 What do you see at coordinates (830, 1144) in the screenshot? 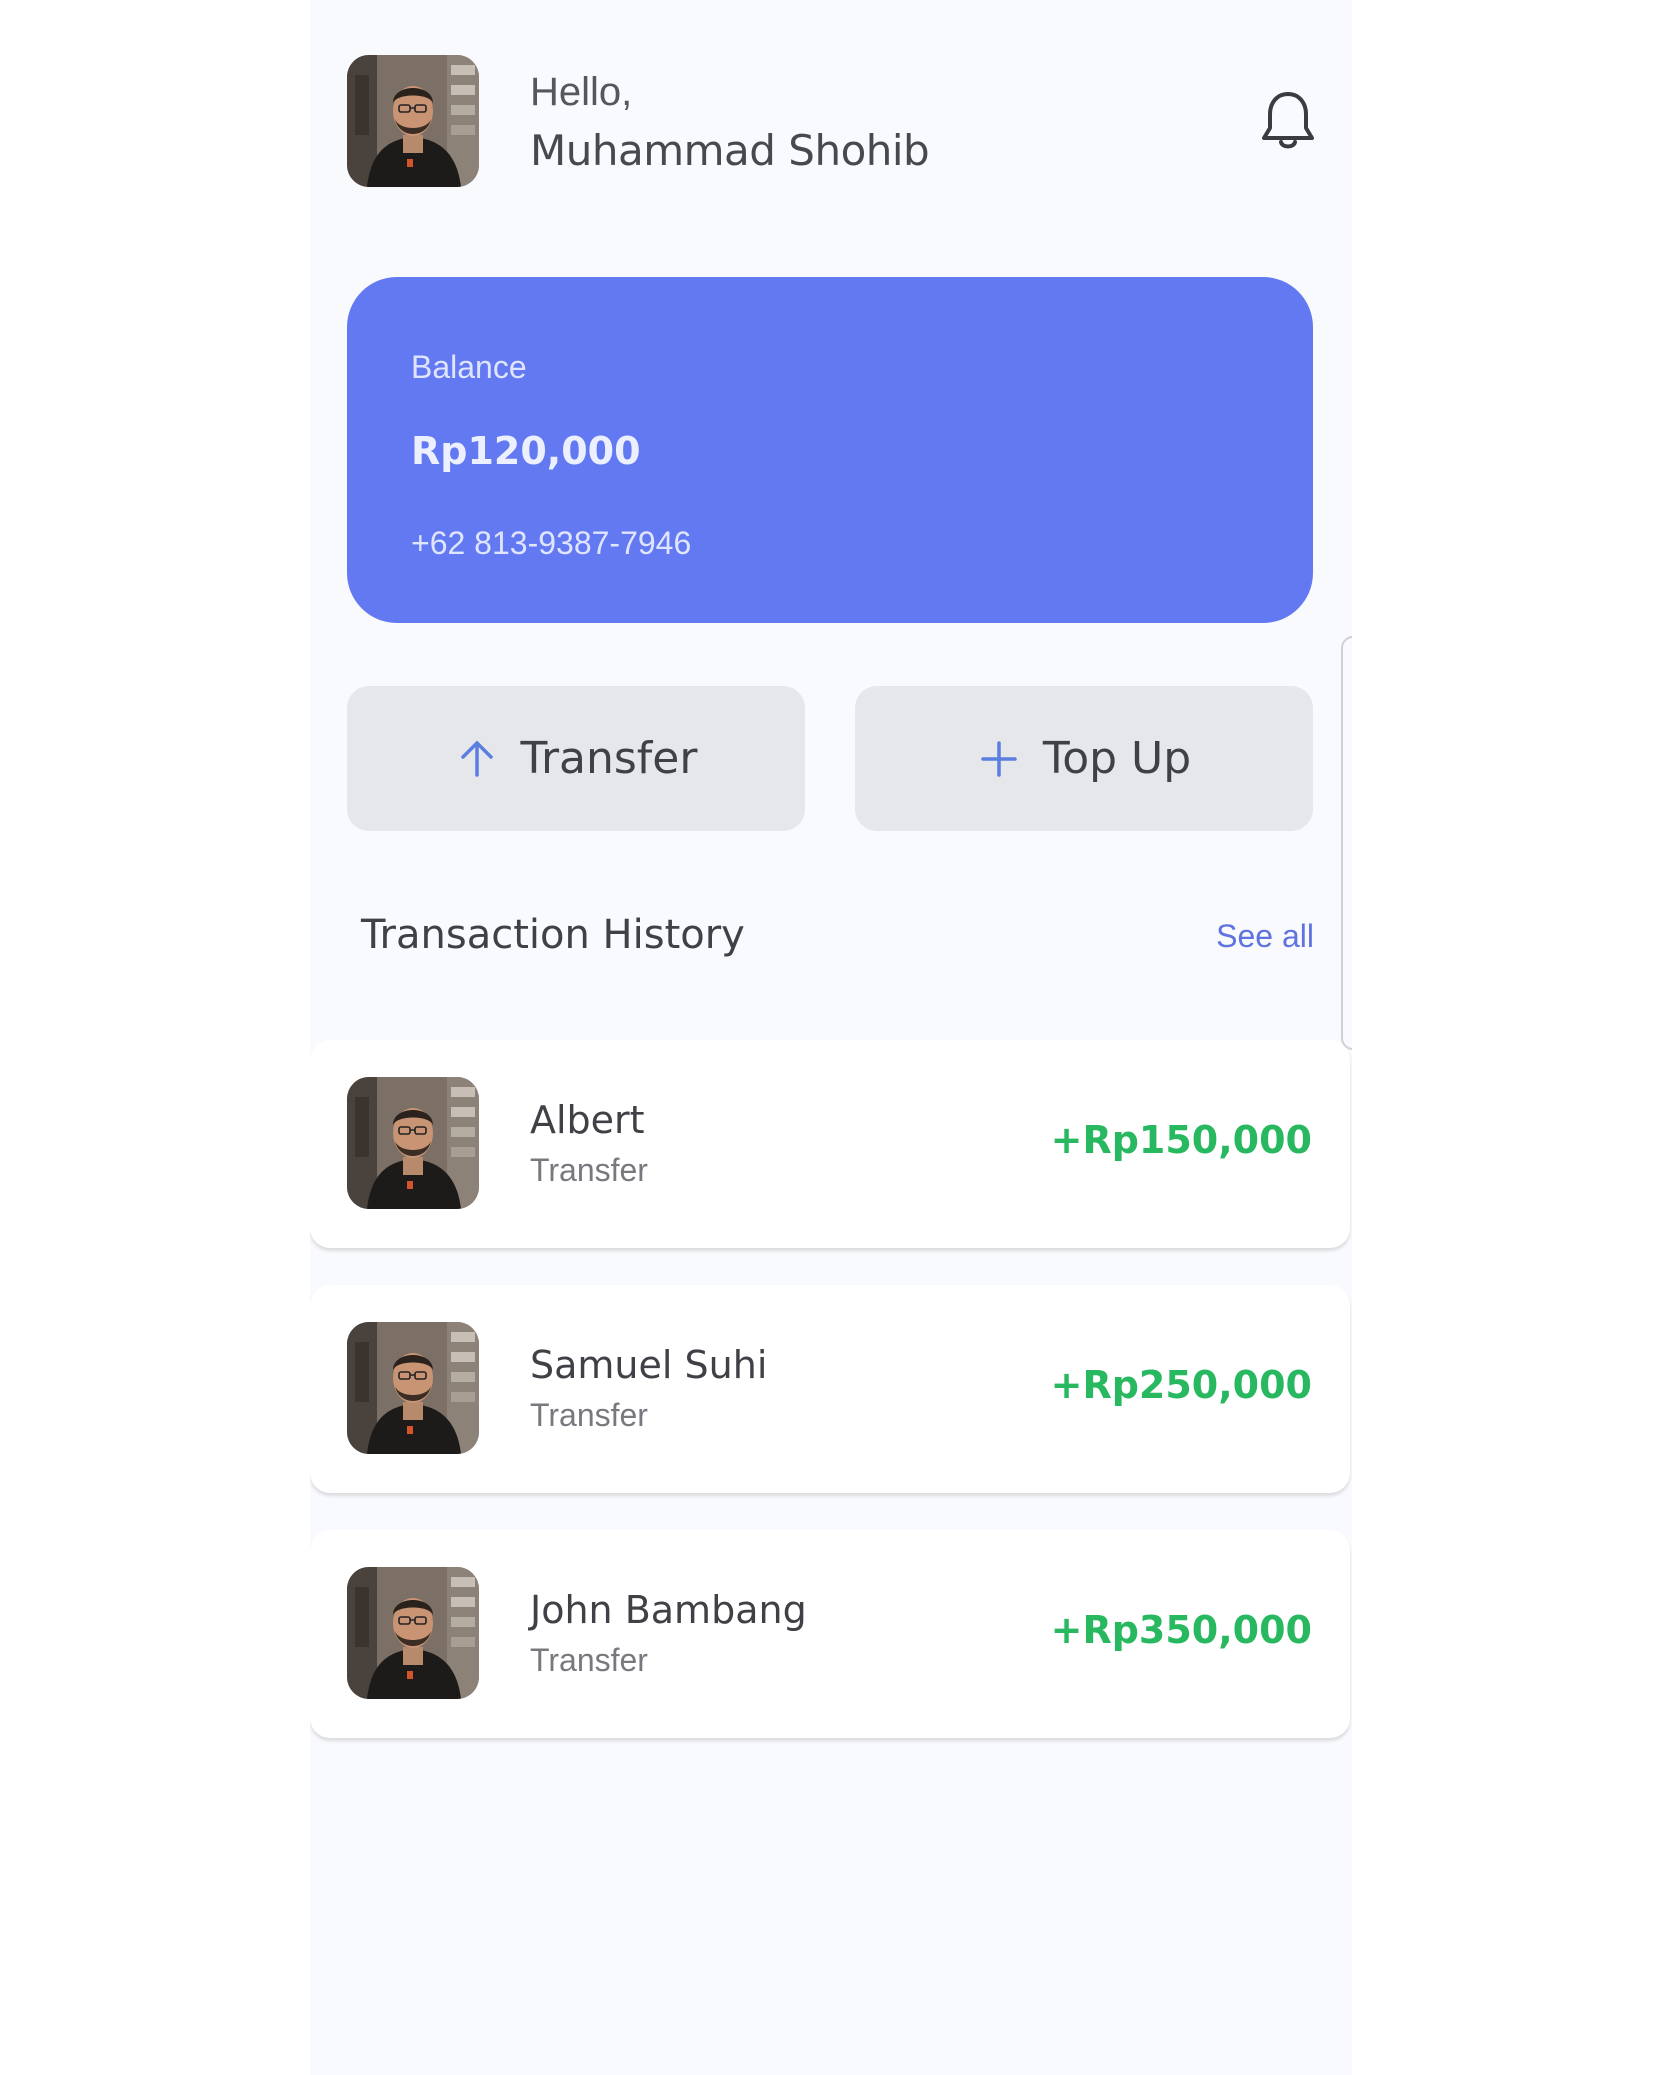
I see `transaction-row: Albert Transfer +Rp150,000` at bounding box center [830, 1144].